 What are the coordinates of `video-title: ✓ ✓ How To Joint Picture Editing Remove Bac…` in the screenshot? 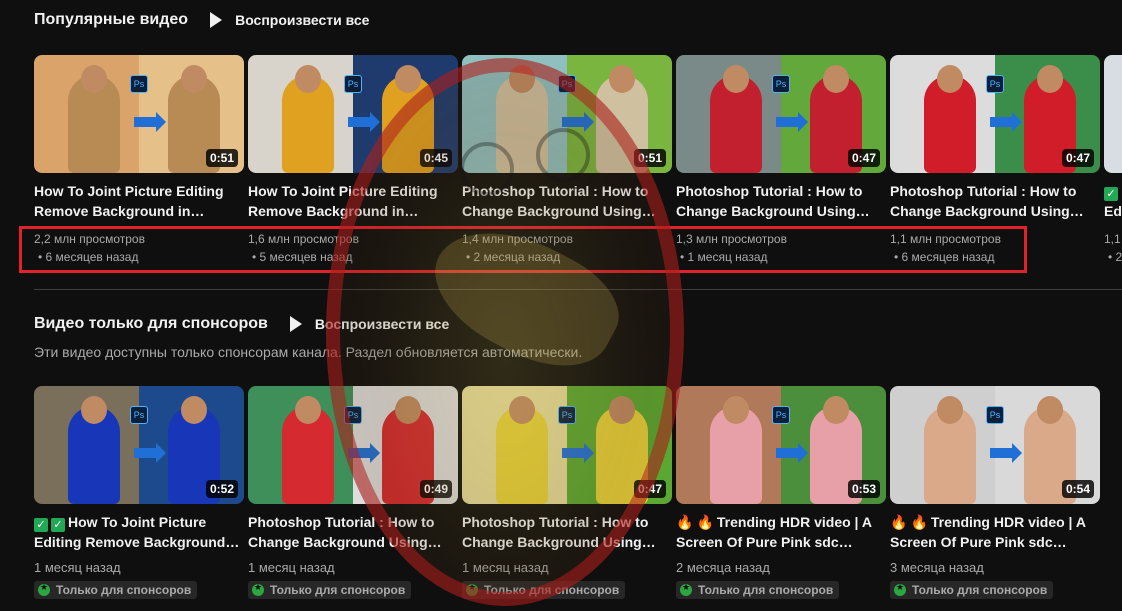 It's located at (139, 532).